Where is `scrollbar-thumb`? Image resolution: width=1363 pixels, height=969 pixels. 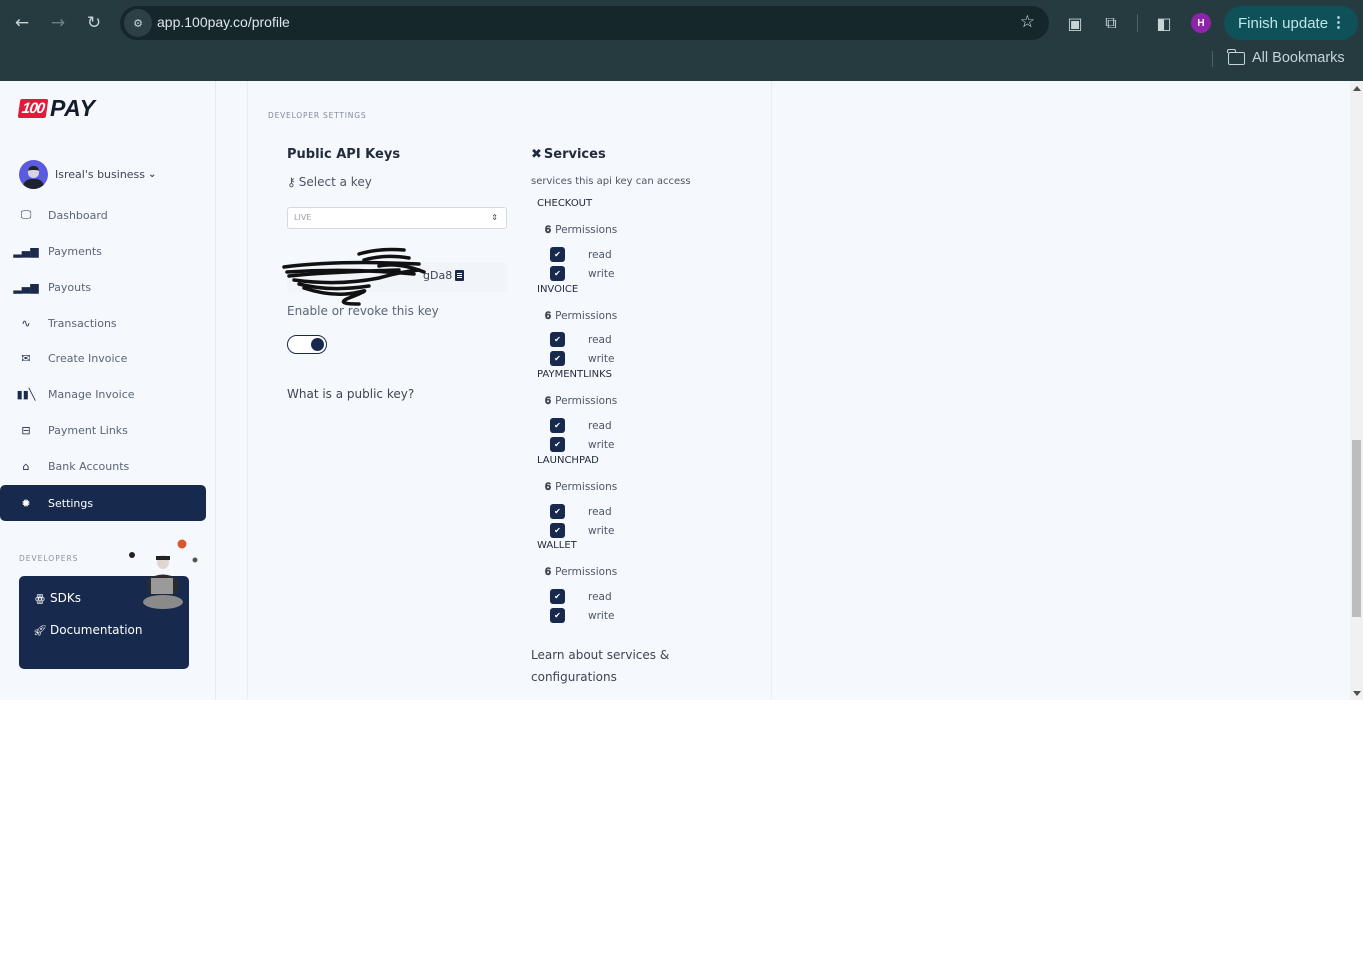 scrollbar-thumb is located at coordinates (1356, 528).